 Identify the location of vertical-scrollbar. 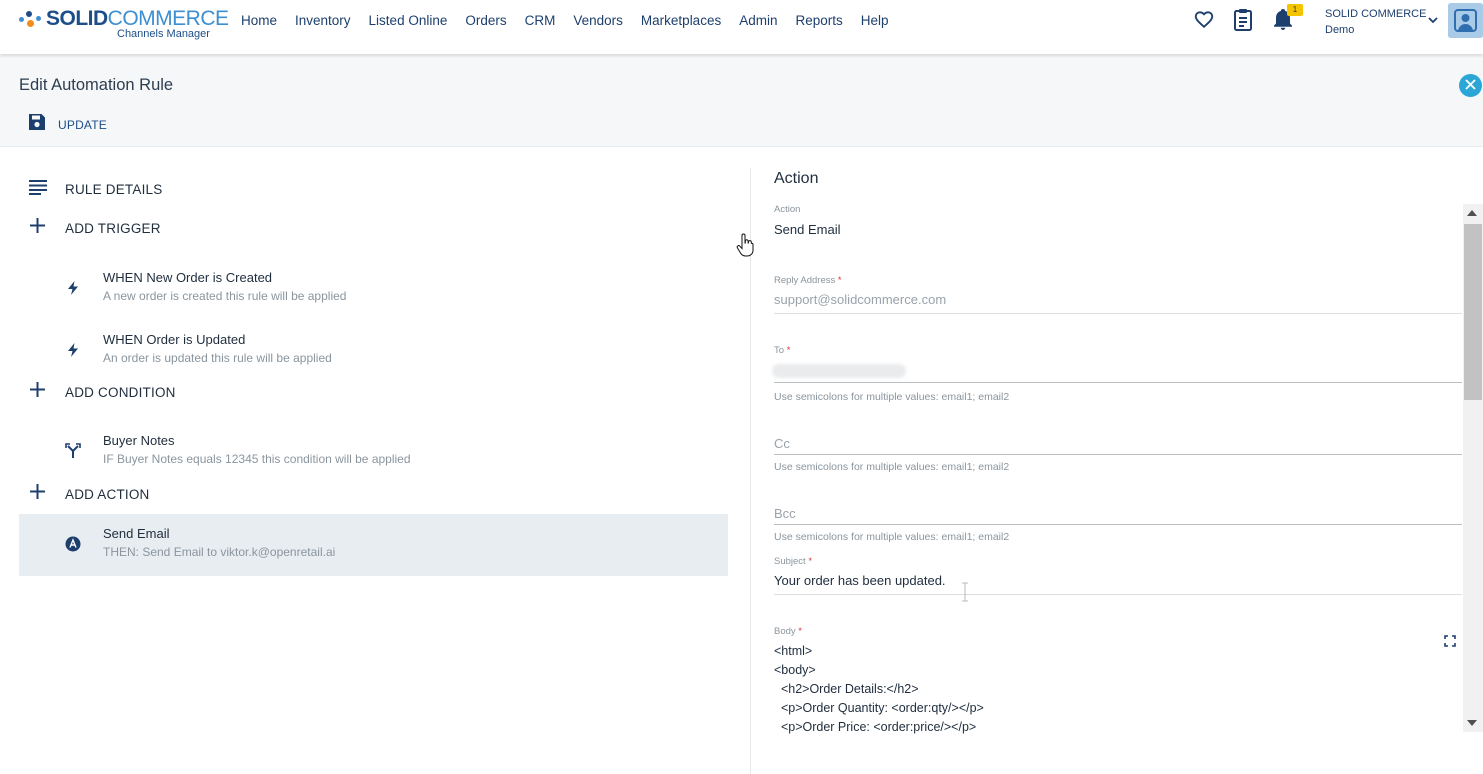
(1473, 468).